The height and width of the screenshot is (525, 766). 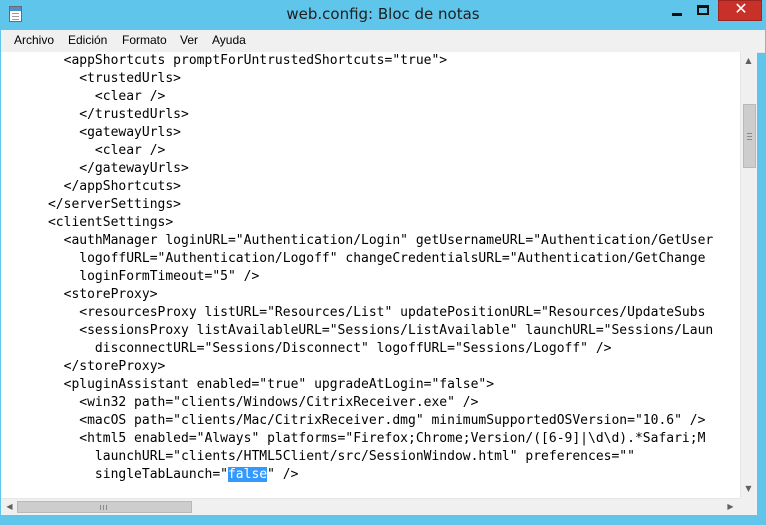 I want to click on line-text: </trustedUrls>, so click(x=95, y=114).